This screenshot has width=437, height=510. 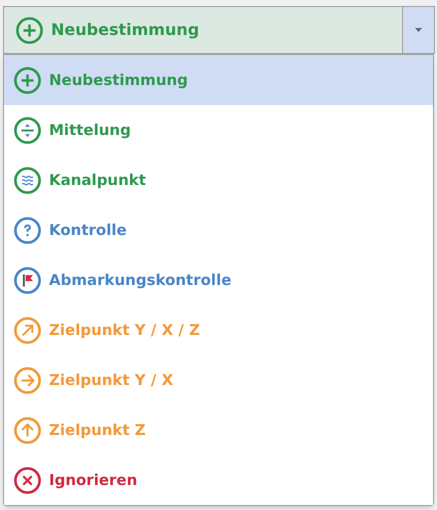 What do you see at coordinates (218, 230) in the screenshot?
I see `dropdown-option: Kontrolle` at bounding box center [218, 230].